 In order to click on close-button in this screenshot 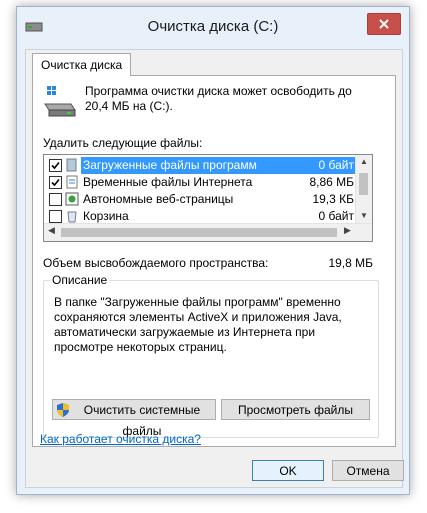, I will do `click(384, 24)`.